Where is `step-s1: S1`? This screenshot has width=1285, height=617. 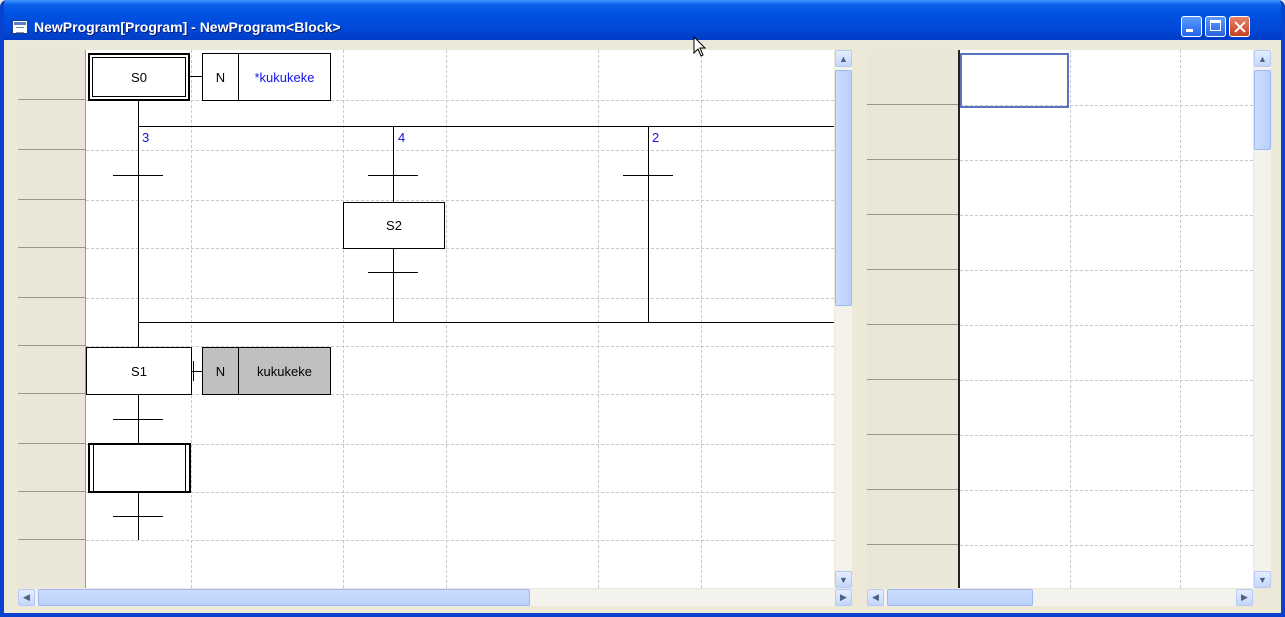 step-s1: S1 is located at coordinates (139, 371).